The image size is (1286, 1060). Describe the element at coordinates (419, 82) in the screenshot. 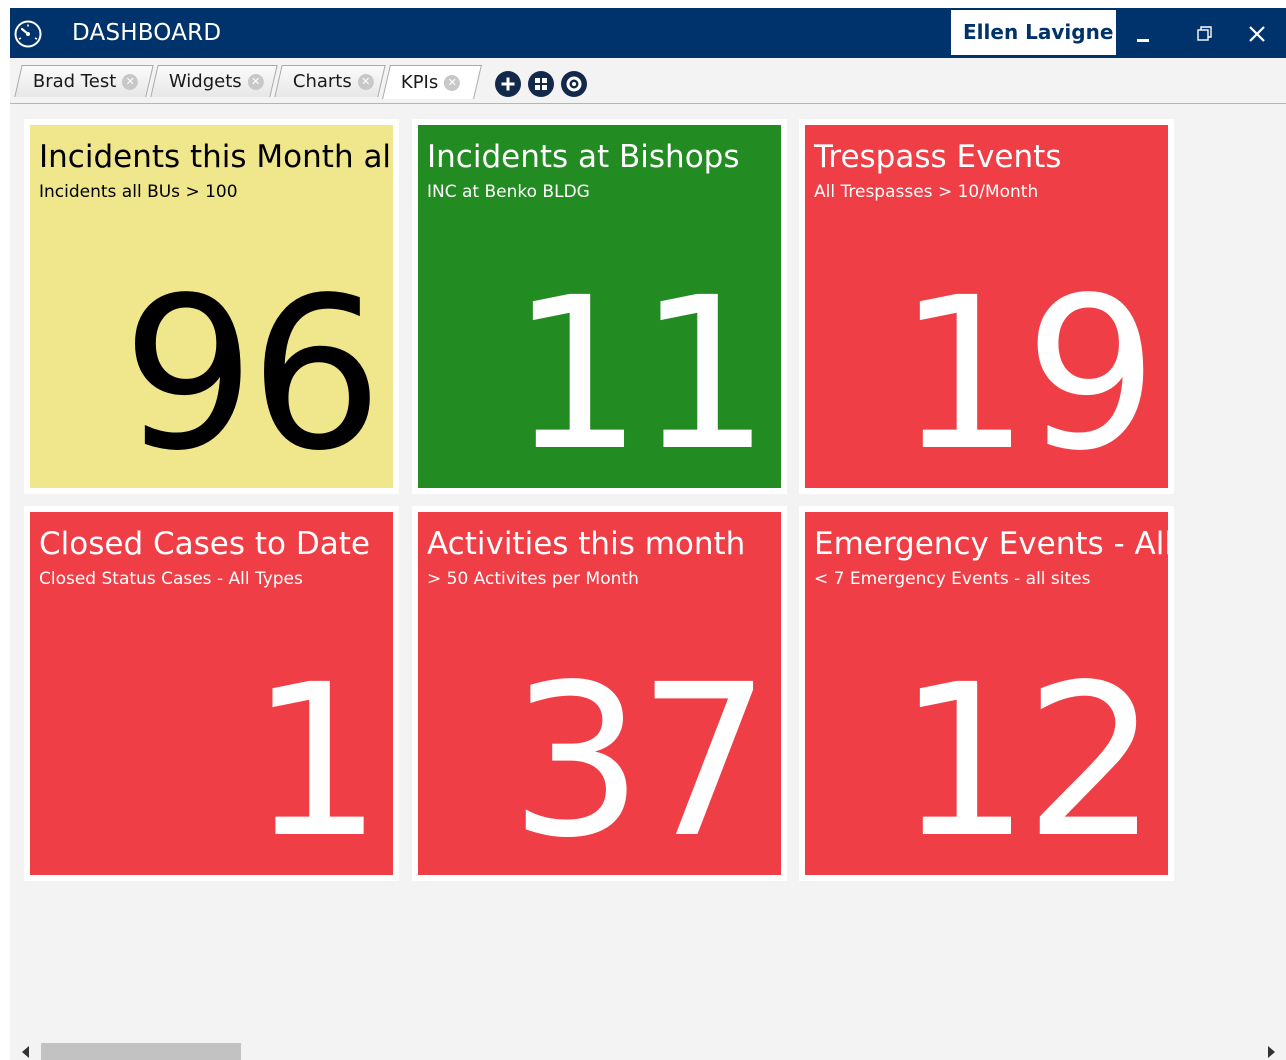

I see `tab-label: KPIs` at that location.